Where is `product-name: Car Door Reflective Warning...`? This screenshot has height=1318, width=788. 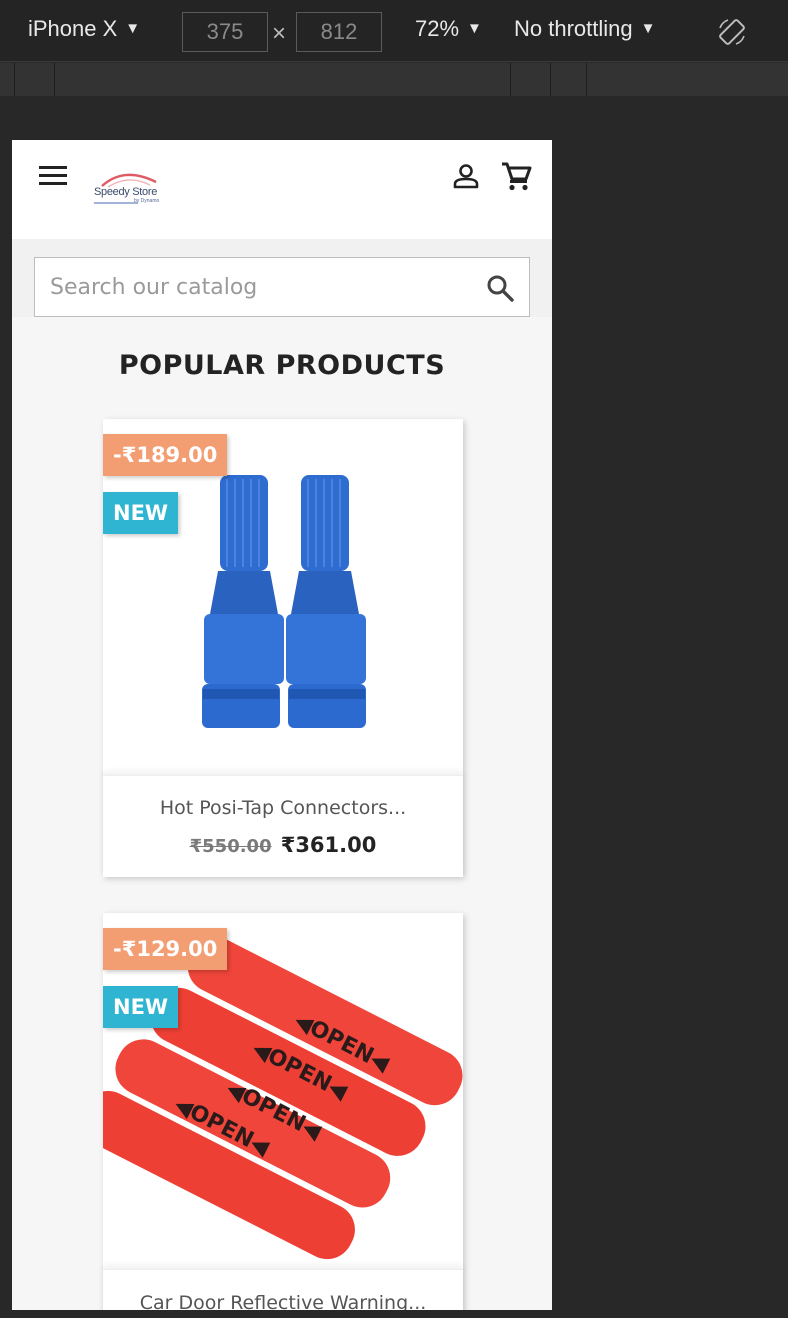
product-name: Car Door Reflective Warning... is located at coordinates (283, 1301).